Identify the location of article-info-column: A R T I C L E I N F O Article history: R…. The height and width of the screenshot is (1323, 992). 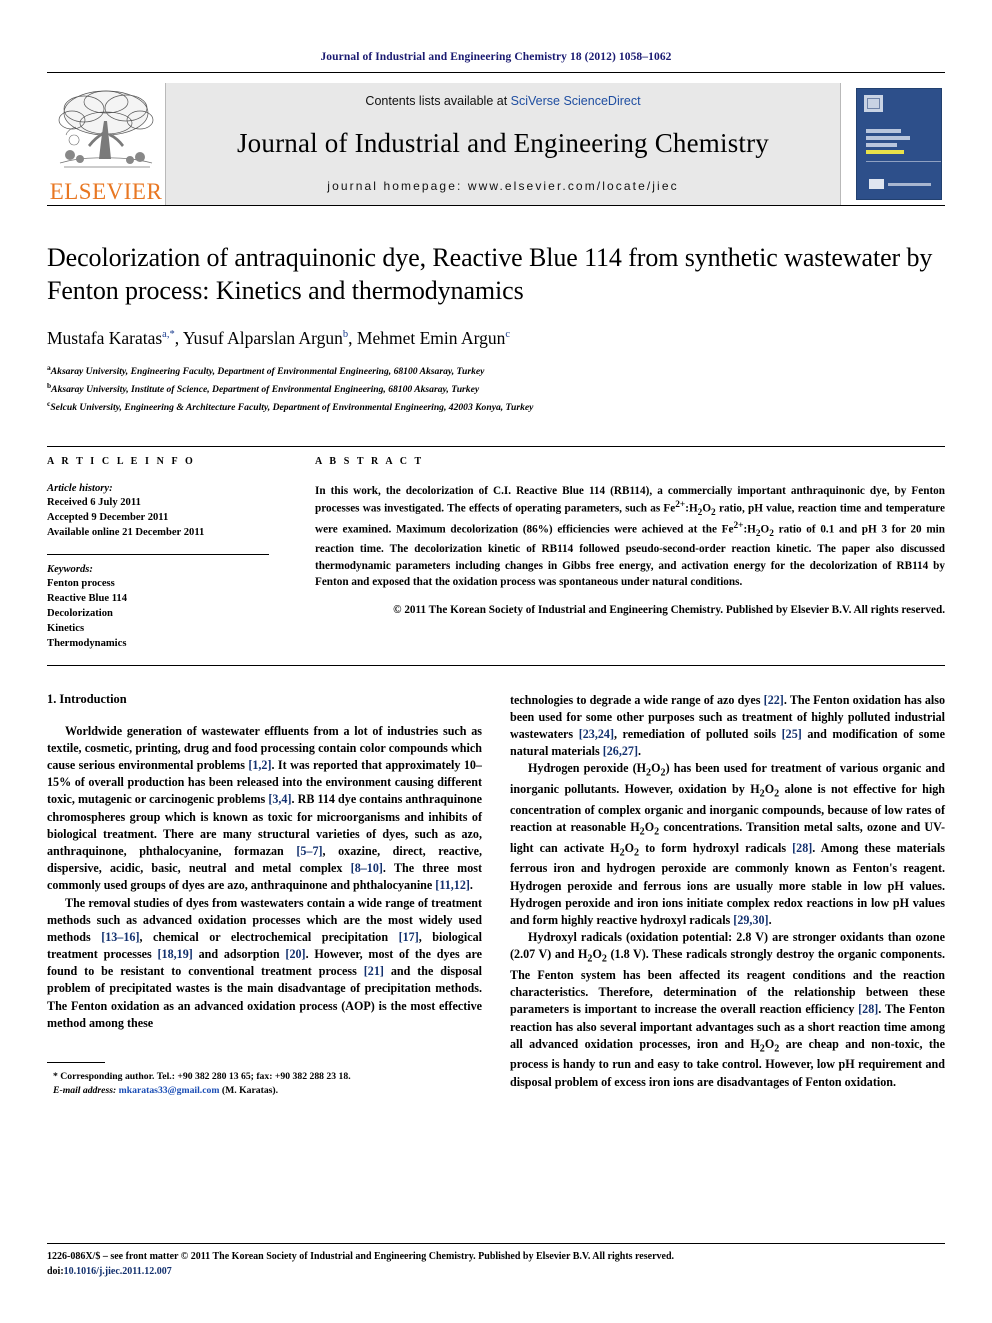
(181, 553).